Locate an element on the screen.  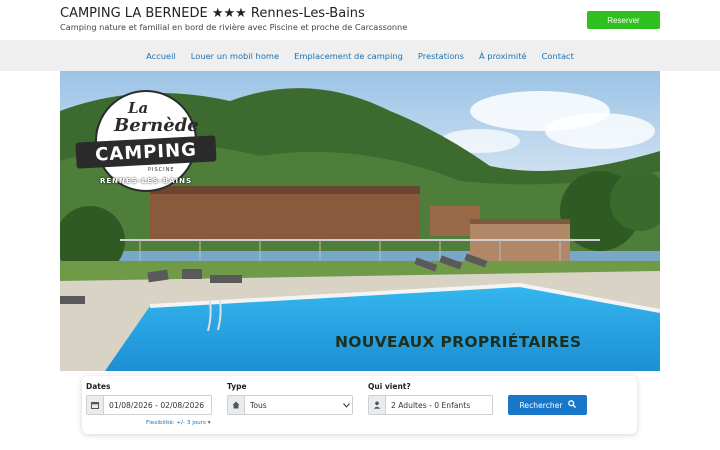
guests-value: 2 Adultes - 0 Enfants is located at coordinates (439, 405).